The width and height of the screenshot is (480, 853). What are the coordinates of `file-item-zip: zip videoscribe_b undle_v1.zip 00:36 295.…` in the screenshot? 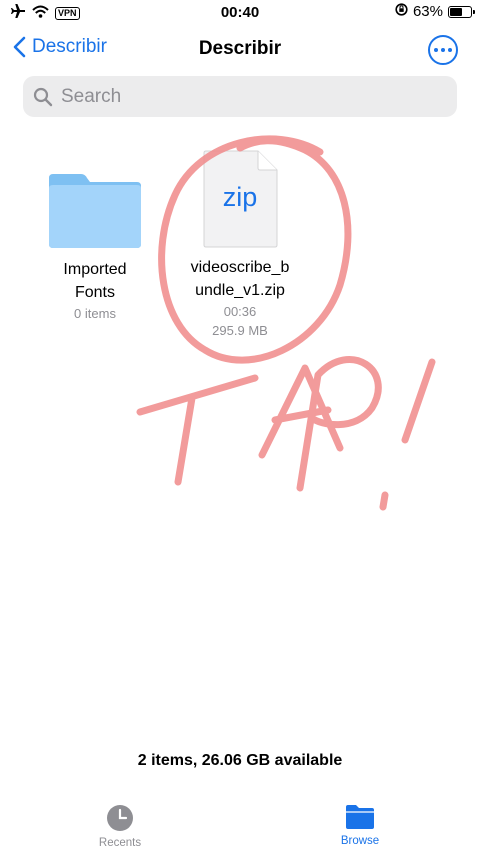 It's located at (240, 245).